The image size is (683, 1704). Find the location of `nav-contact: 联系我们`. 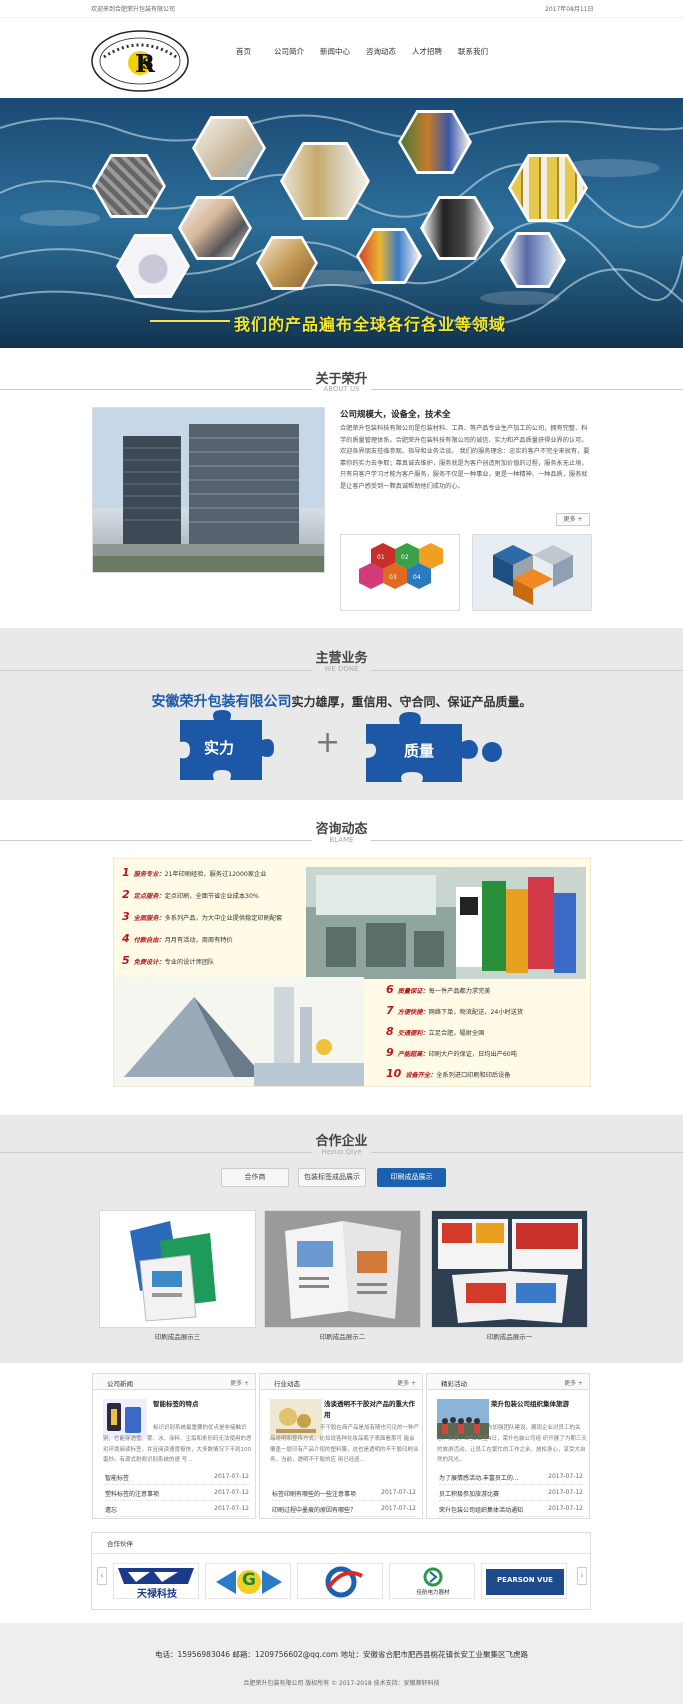

nav-contact: 联系我们 is located at coordinates (473, 51).